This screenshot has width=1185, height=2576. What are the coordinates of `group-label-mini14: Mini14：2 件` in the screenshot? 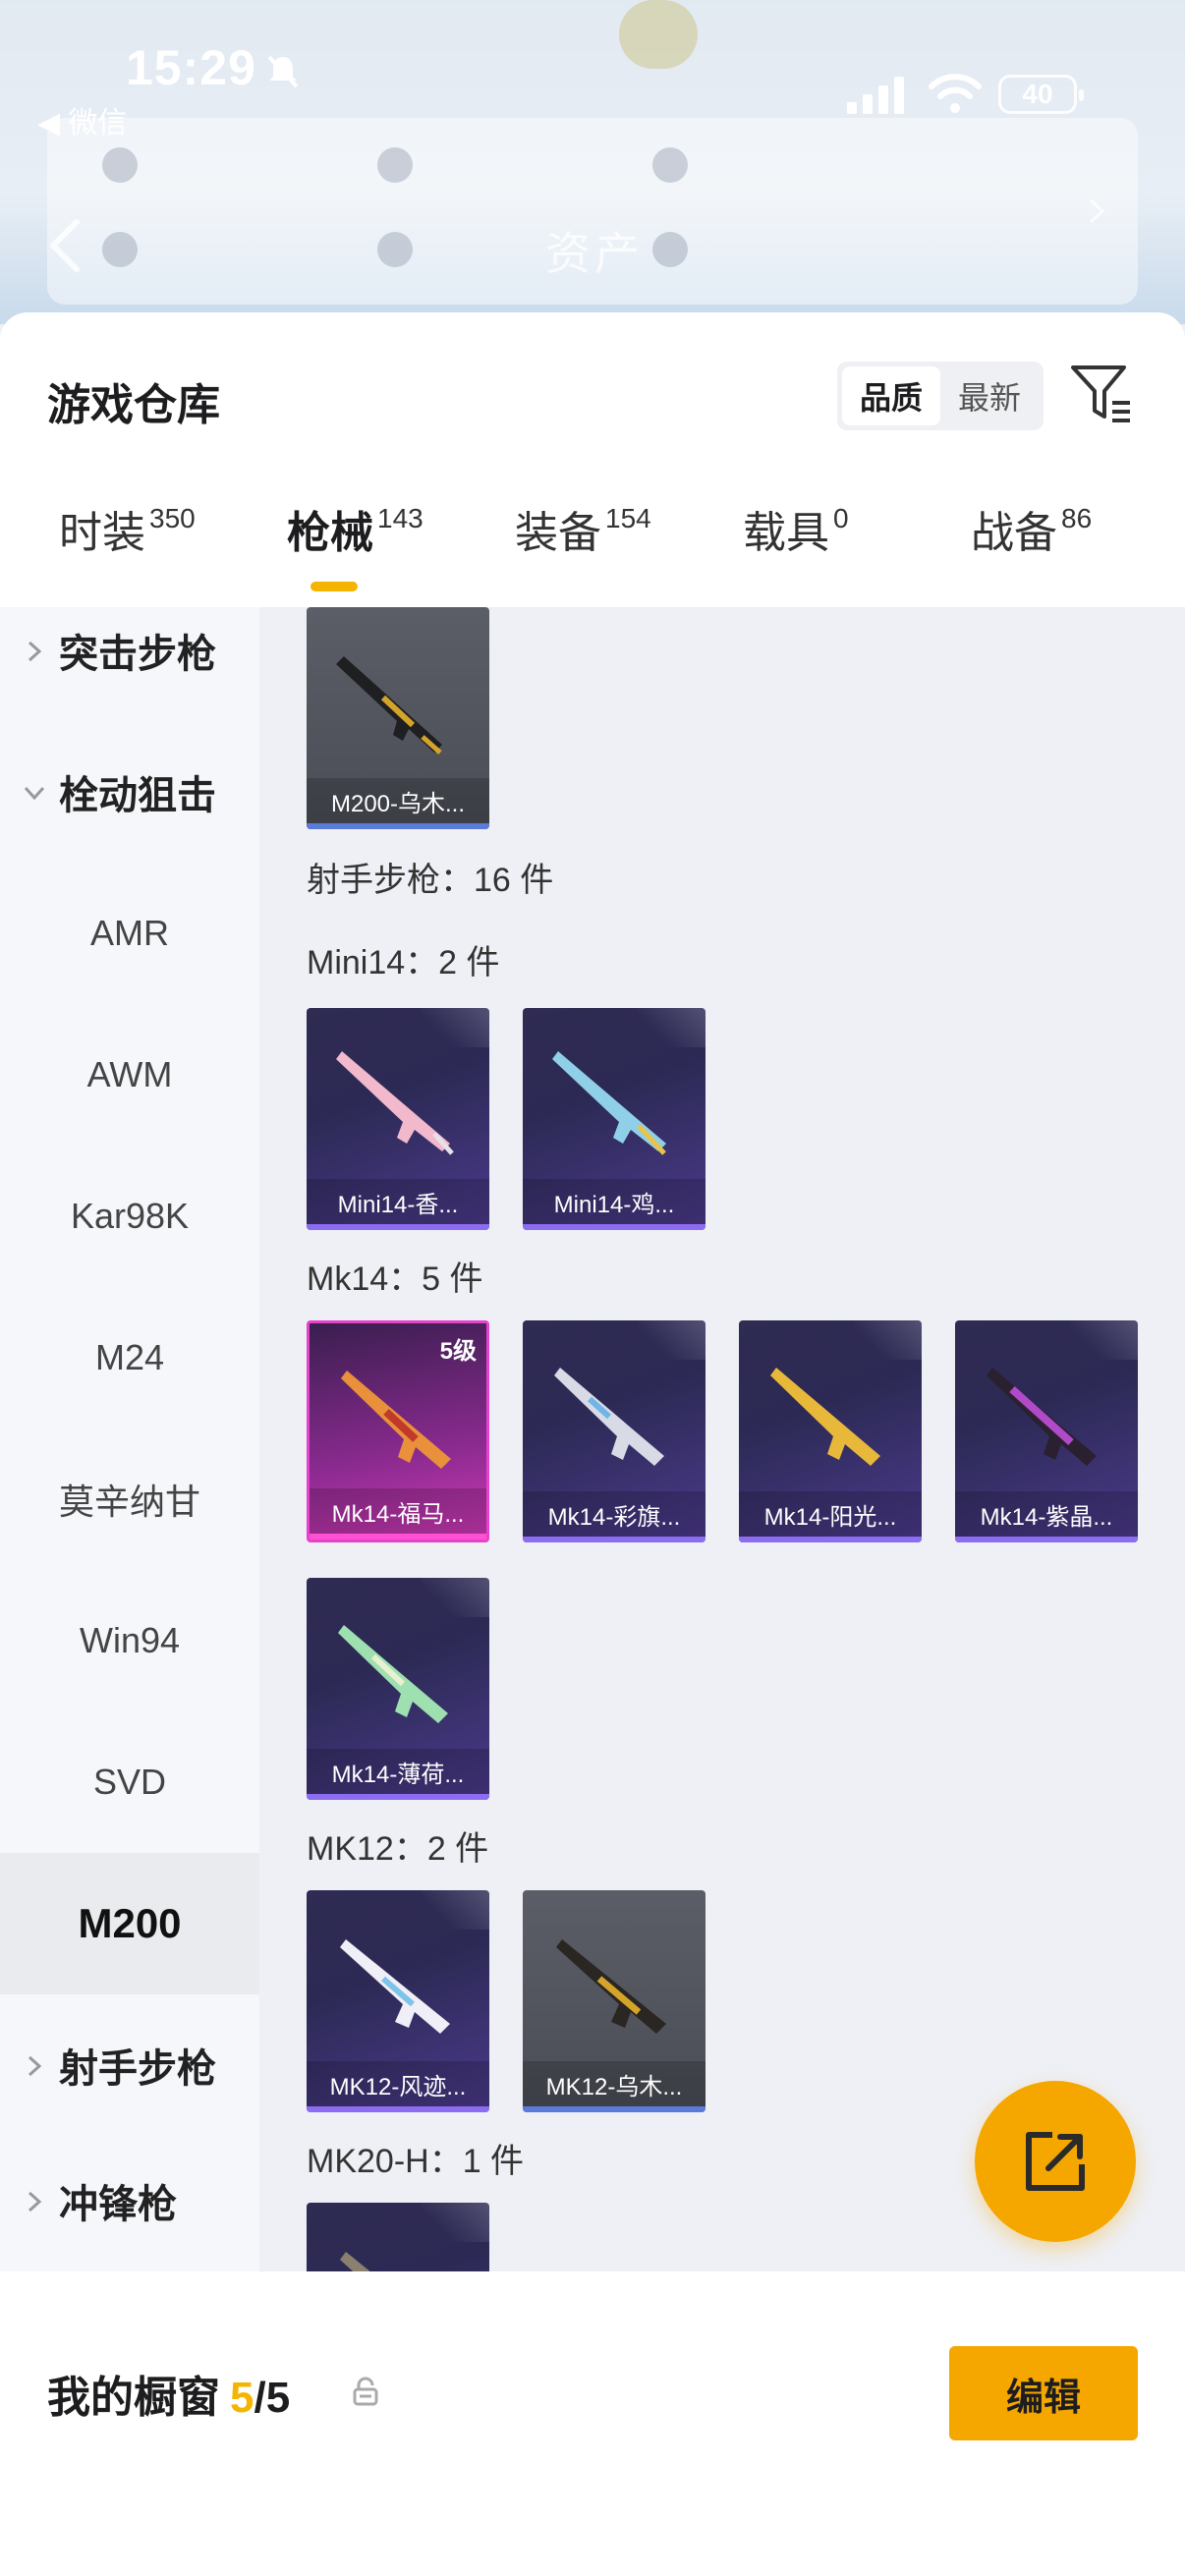 It's located at (404, 962).